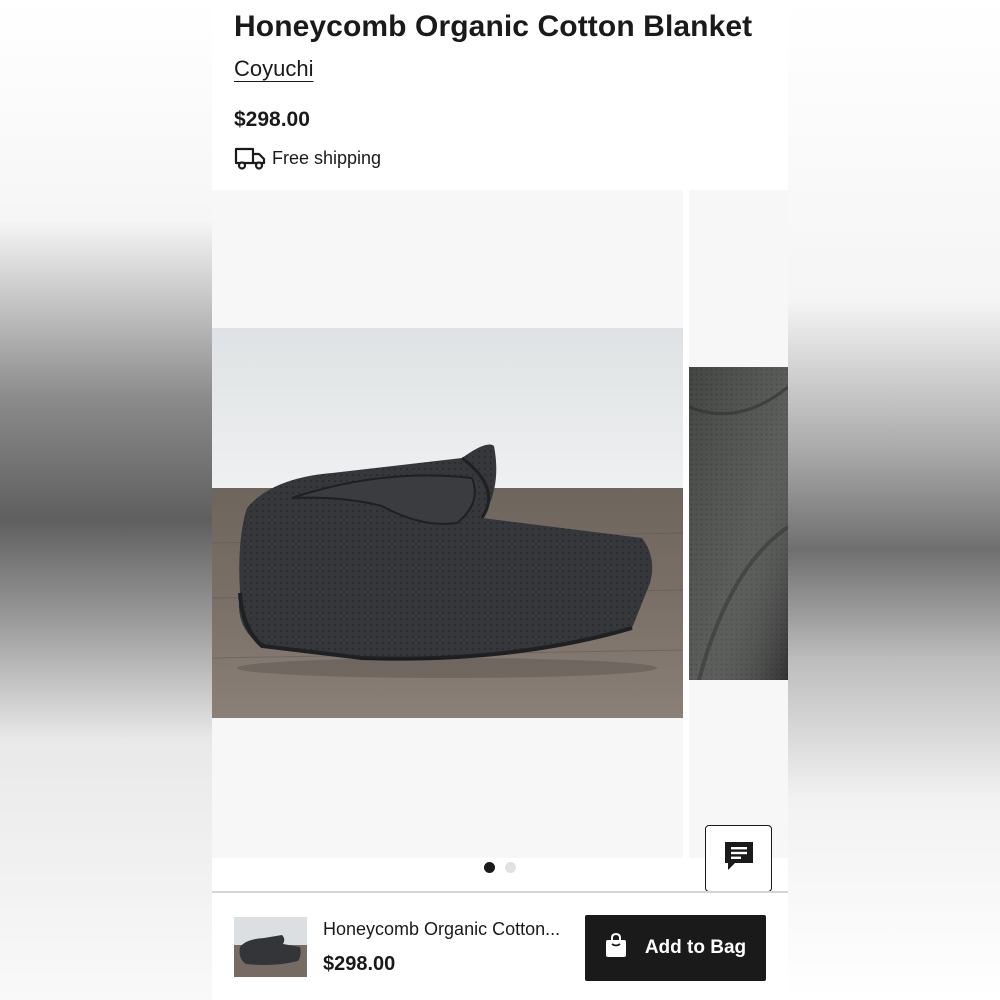  I want to click on chat-icon, so click(739, 858).